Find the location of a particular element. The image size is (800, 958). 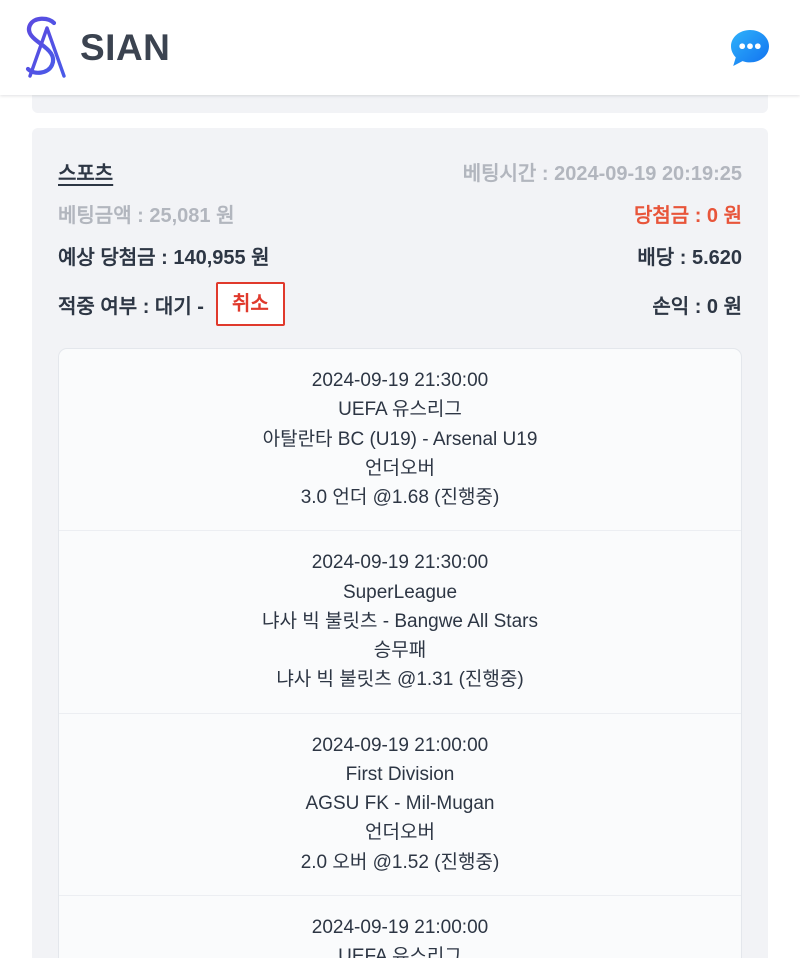

chat-bubble-icon is located at coordinates (750, 48).